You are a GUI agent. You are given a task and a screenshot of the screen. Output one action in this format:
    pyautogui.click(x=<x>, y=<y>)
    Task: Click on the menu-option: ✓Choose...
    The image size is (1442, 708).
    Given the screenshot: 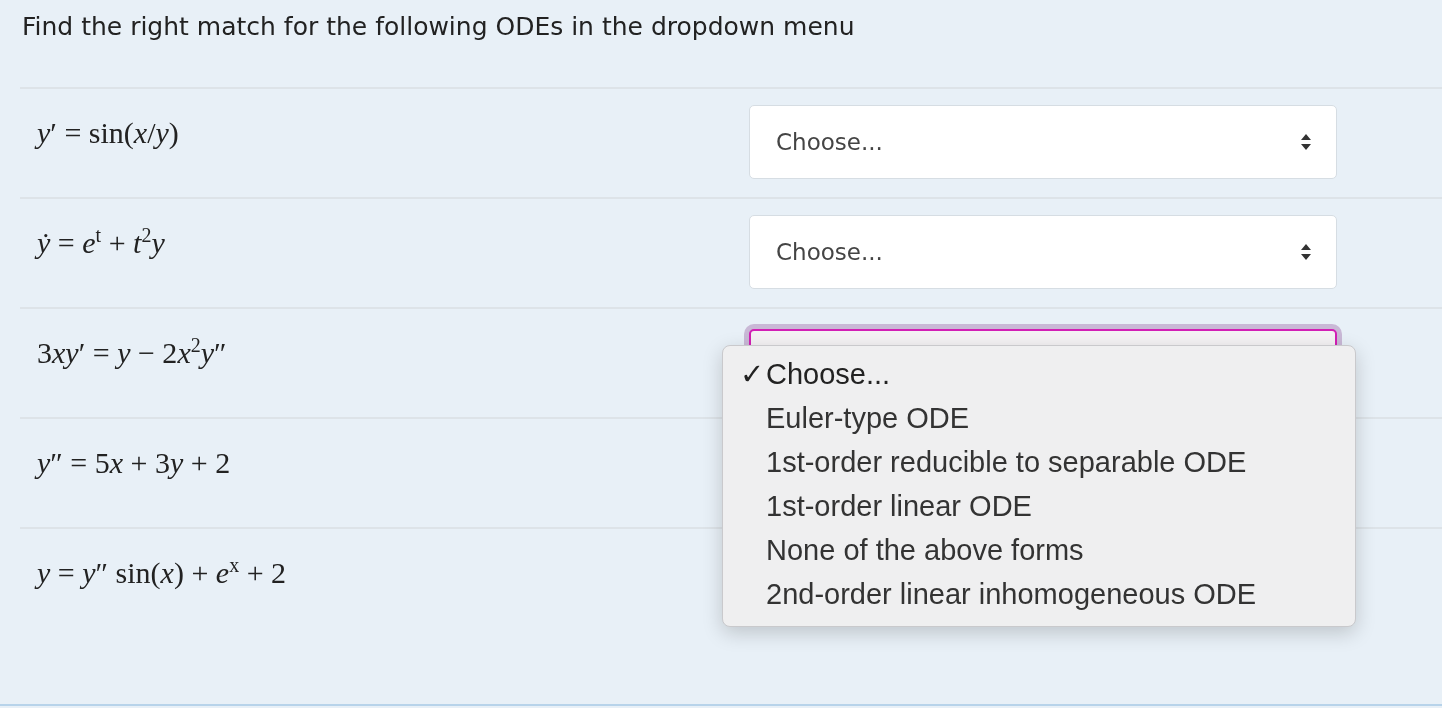 What is the action you would take?
    pyautogui.click(x=1039, y=374)
    